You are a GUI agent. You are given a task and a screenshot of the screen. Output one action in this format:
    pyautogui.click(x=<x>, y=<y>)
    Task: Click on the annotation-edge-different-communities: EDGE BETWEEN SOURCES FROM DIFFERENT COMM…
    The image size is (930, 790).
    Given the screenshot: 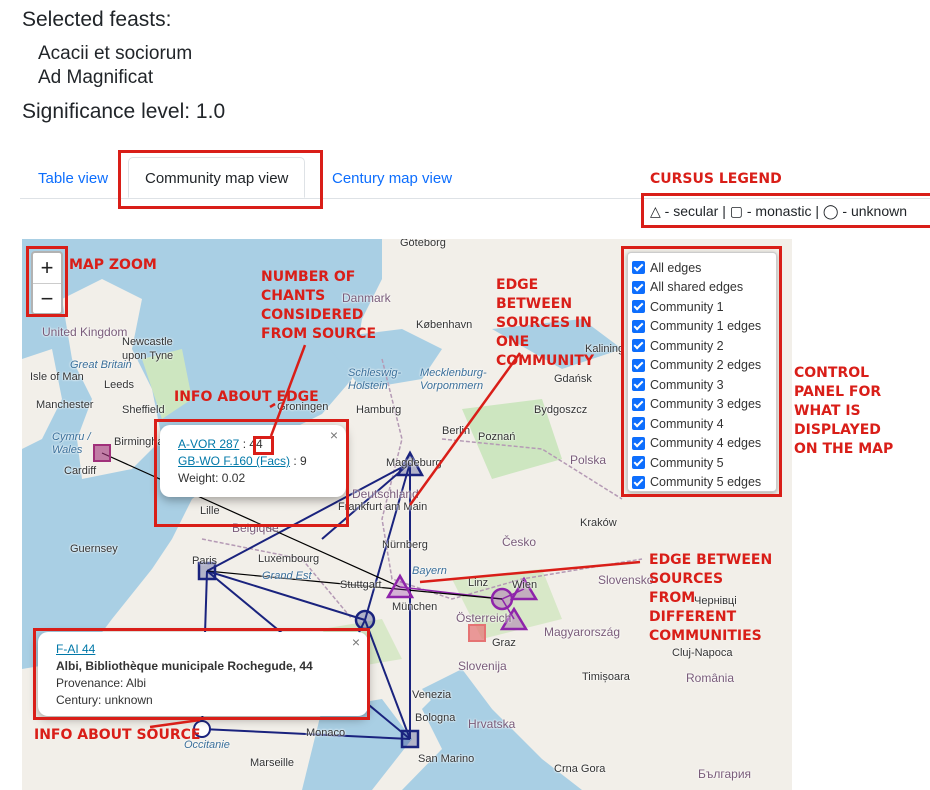 What is the action you would take?
    pyautogui.click(x=711, y=598)
    